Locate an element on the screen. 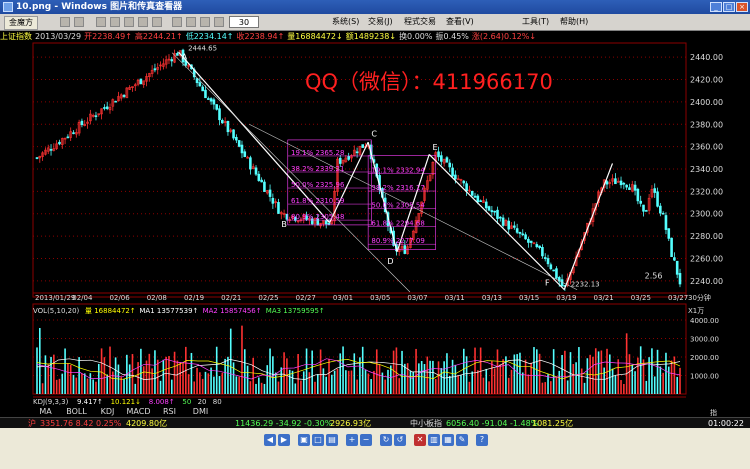 This screenshot has height=469, width=750. kdj-right-label: 指 is located at coordinates (713, 412).